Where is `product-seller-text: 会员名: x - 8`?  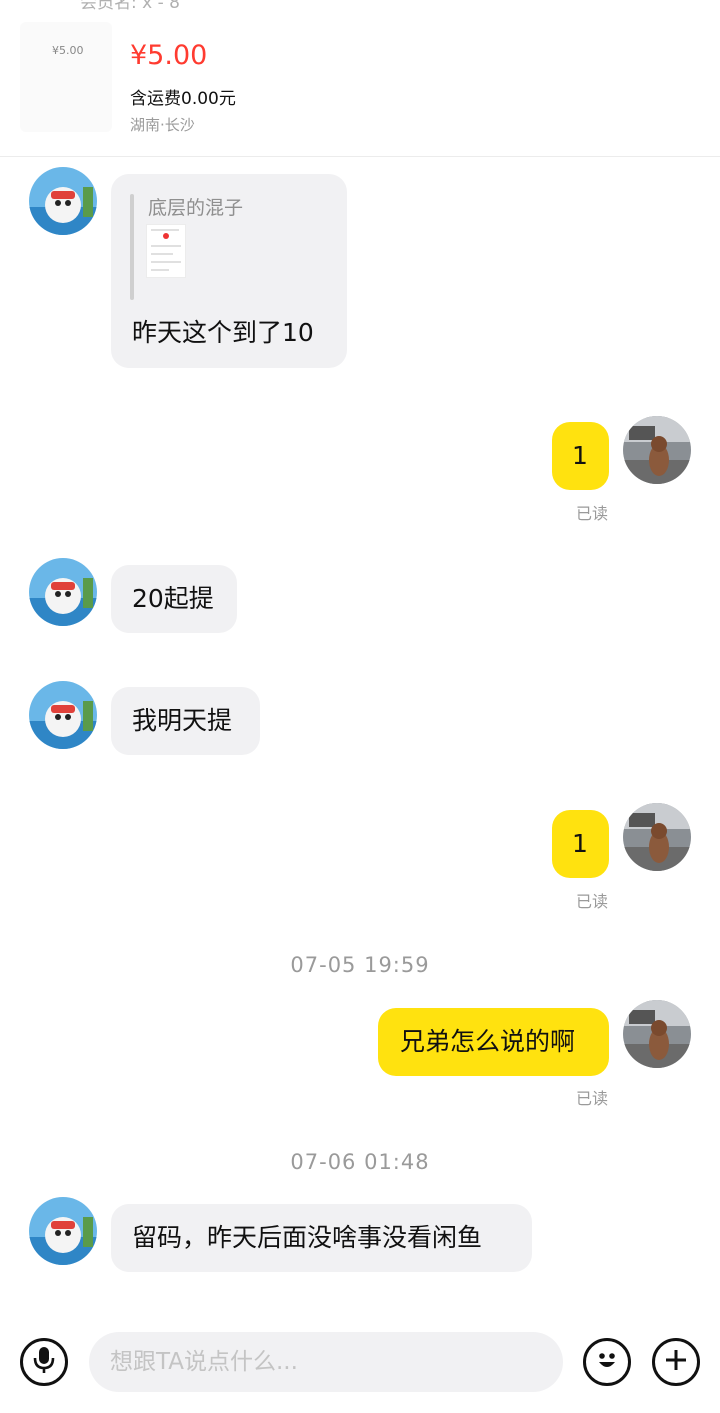 product-seller-text: 会员名: x - 8 is located at coordinates (130, 6).